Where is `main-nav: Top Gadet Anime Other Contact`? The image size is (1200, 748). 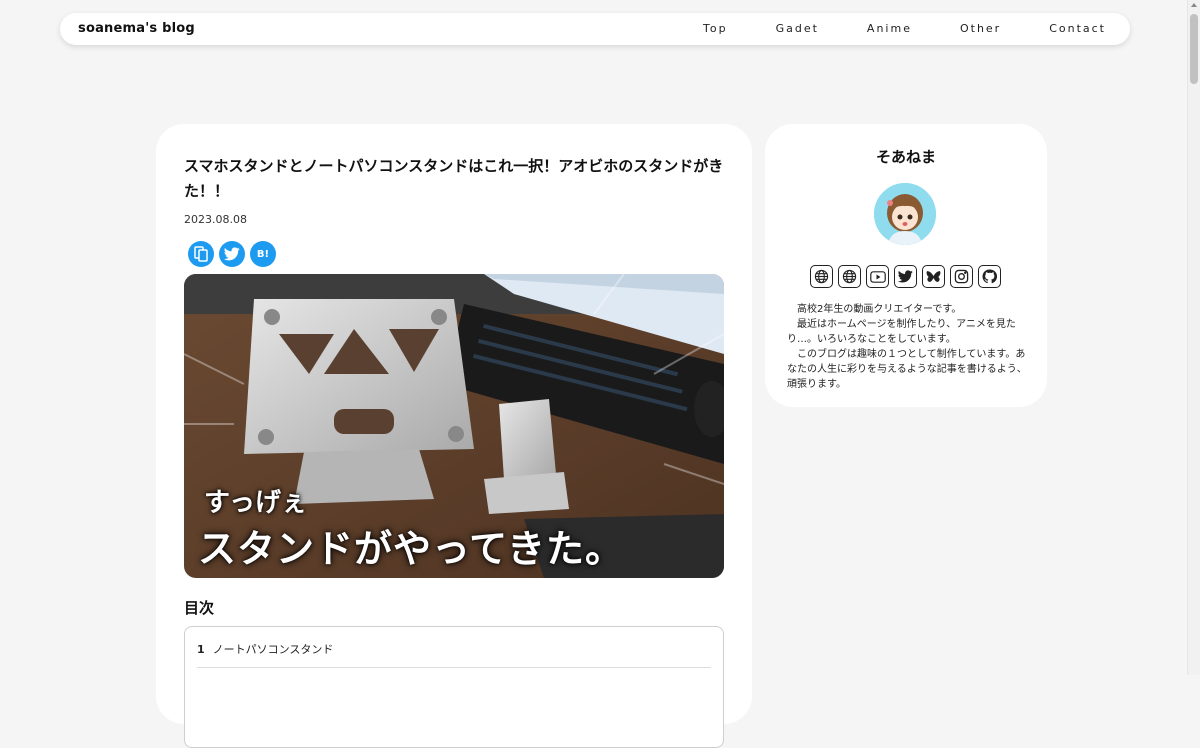 main-nav: Top Gadet Anime Other Contact is located at coordinates (880, 28).